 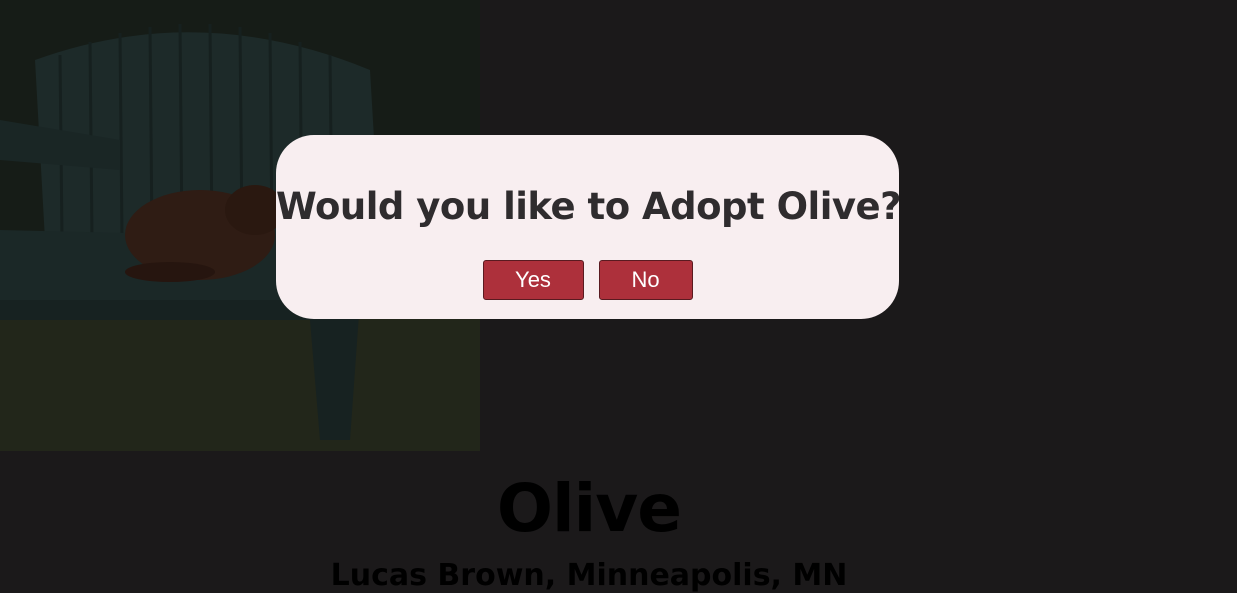 What do you see at coordinates (533, 280) in the screenshot?
I see `yes-button: Yes` at bounding box center [533, 280].